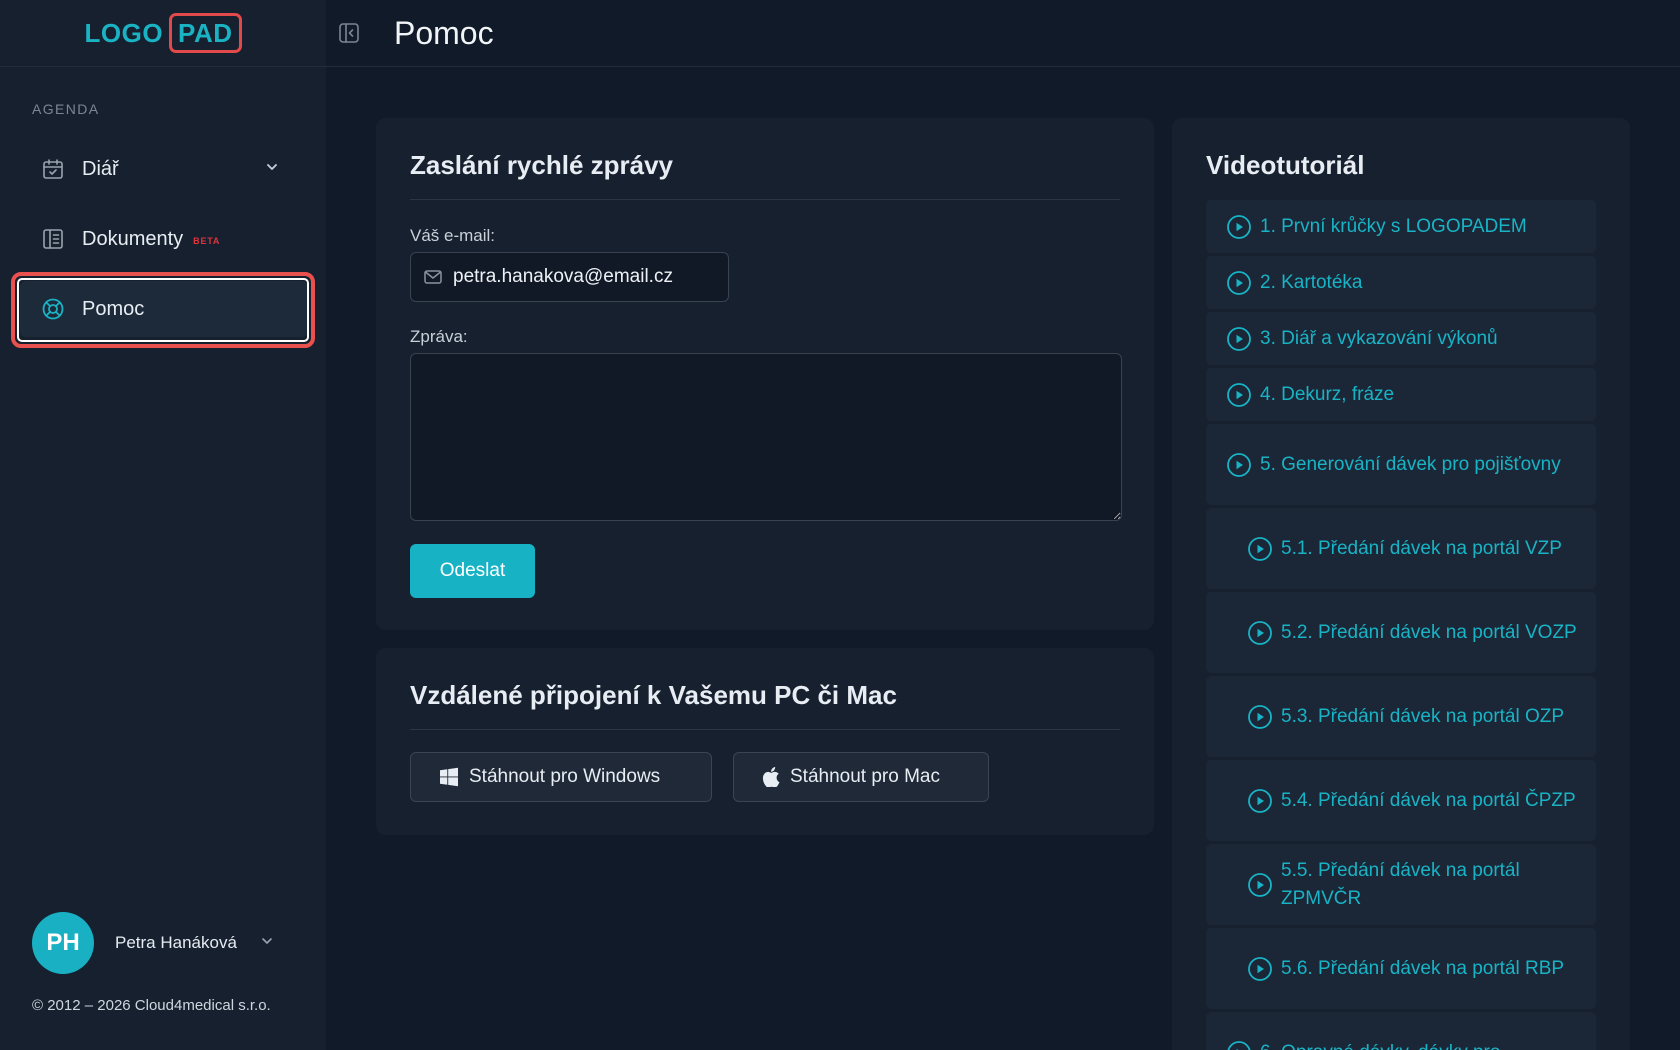  I want to click on video-item: 5.2. Předání dávek na portál VOZP, so click(1401, 632).